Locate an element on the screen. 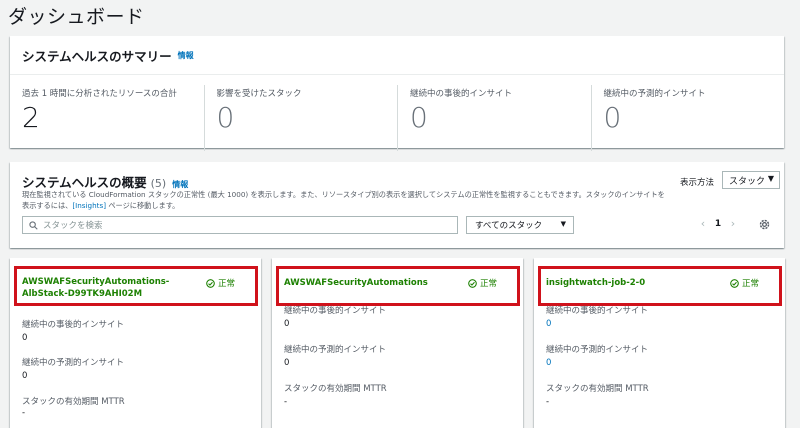 Image resolution: width=800 pixels, height=428 pixels. search-placeholder: スタックを検索 is located at coordinates (73, 226).